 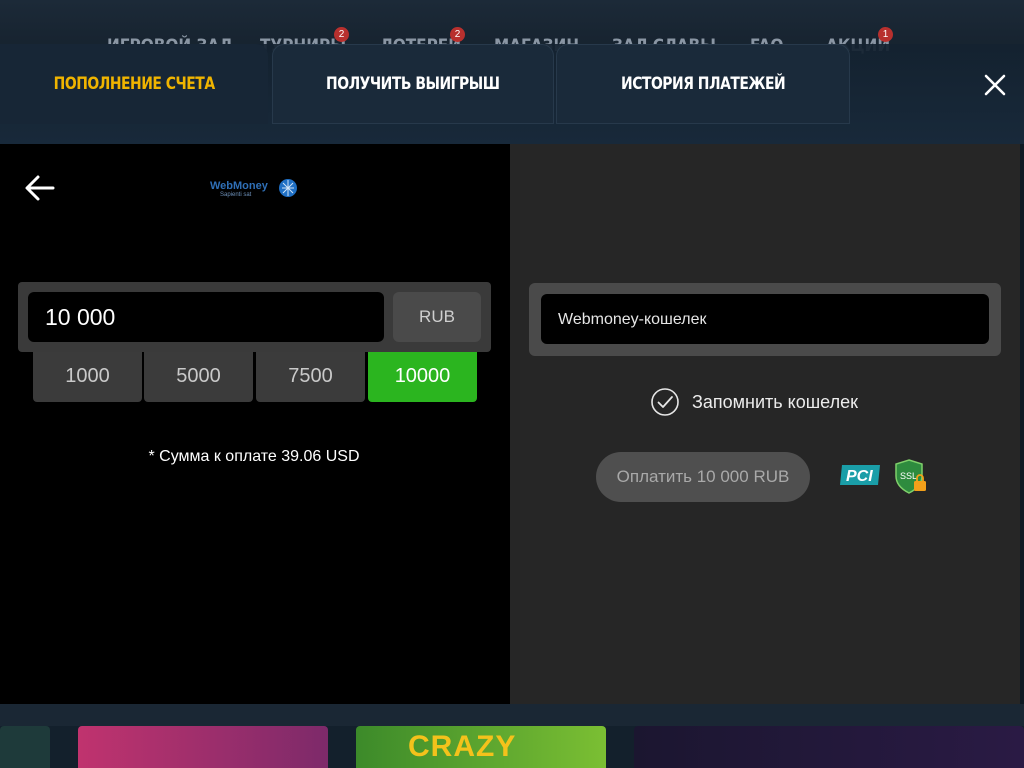 I want to click on pay-button: Оплатить 10 000 RUB, so click(x=703, y=477).